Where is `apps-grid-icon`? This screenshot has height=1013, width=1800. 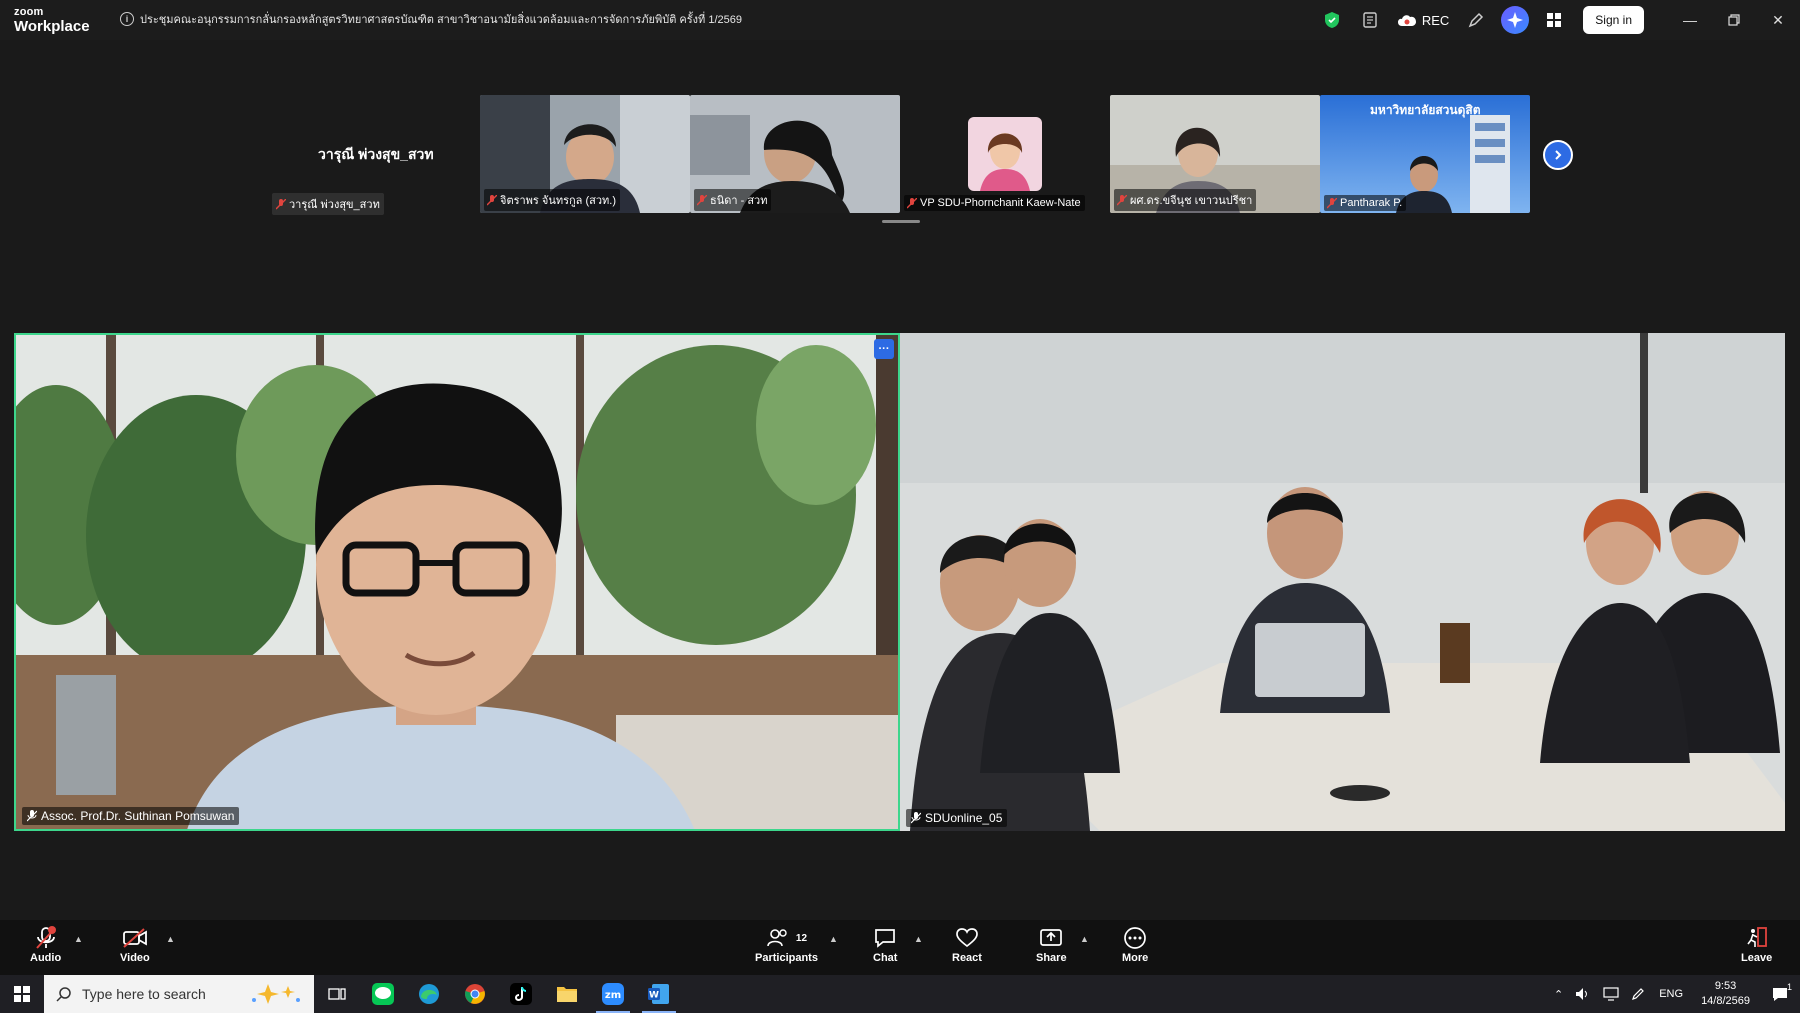 apps-grid-icon is located at coordinates (1554, 20).